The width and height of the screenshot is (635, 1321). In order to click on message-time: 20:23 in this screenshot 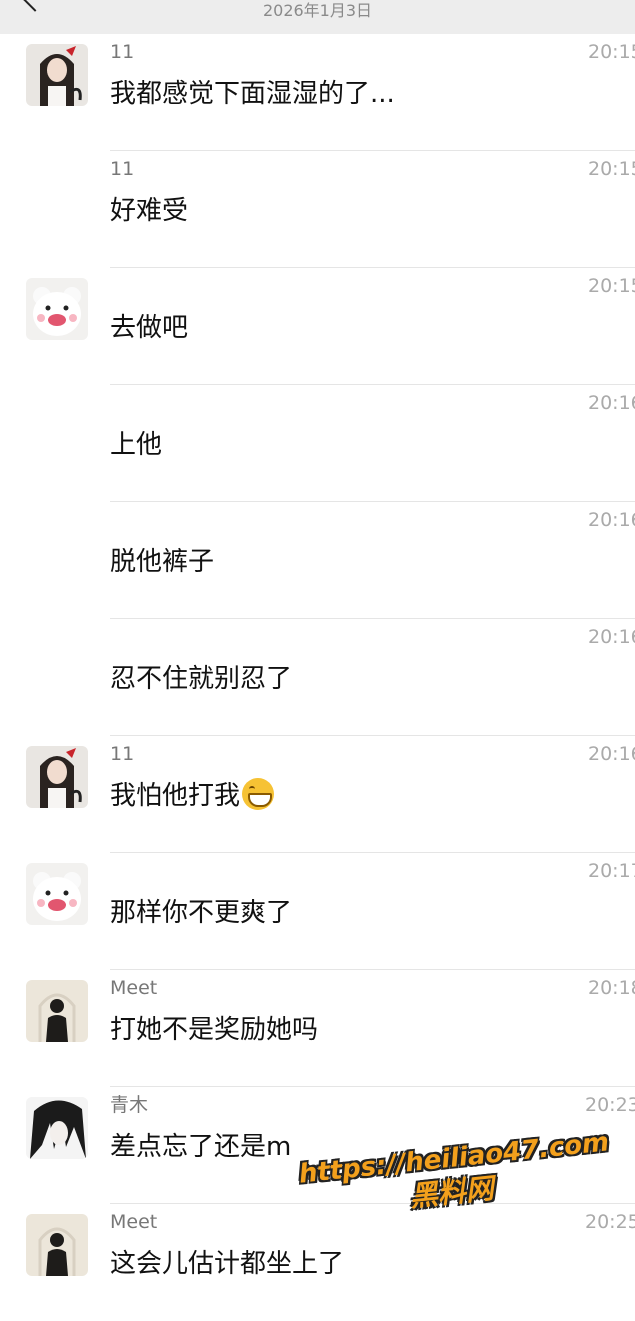, I will do `click(610, 1105)`.